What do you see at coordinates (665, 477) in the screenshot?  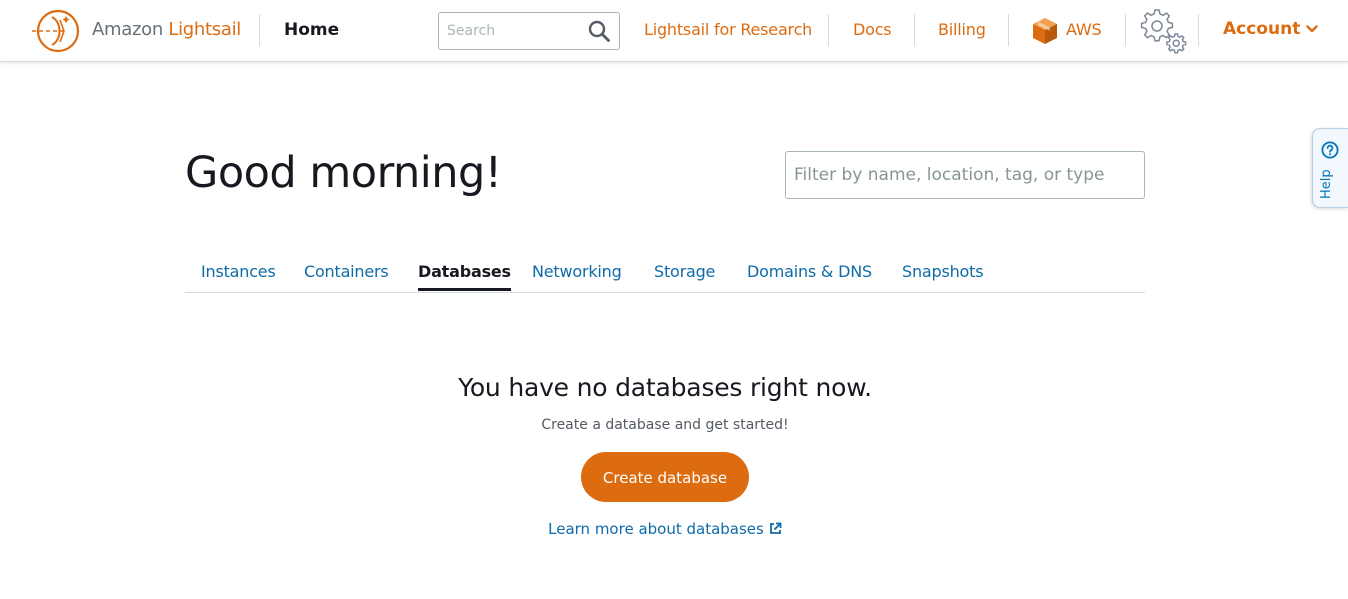 I see `create-database-button: Create database` at bounding box center [665, 477].